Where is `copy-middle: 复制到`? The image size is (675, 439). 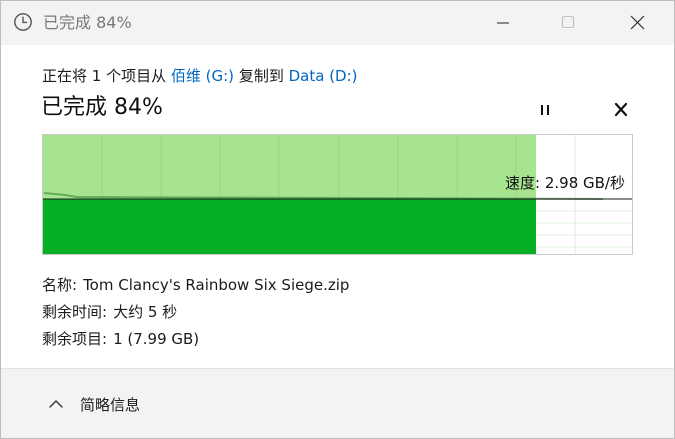
copy-middle: 复制到 is located at coordinates (261, 76).